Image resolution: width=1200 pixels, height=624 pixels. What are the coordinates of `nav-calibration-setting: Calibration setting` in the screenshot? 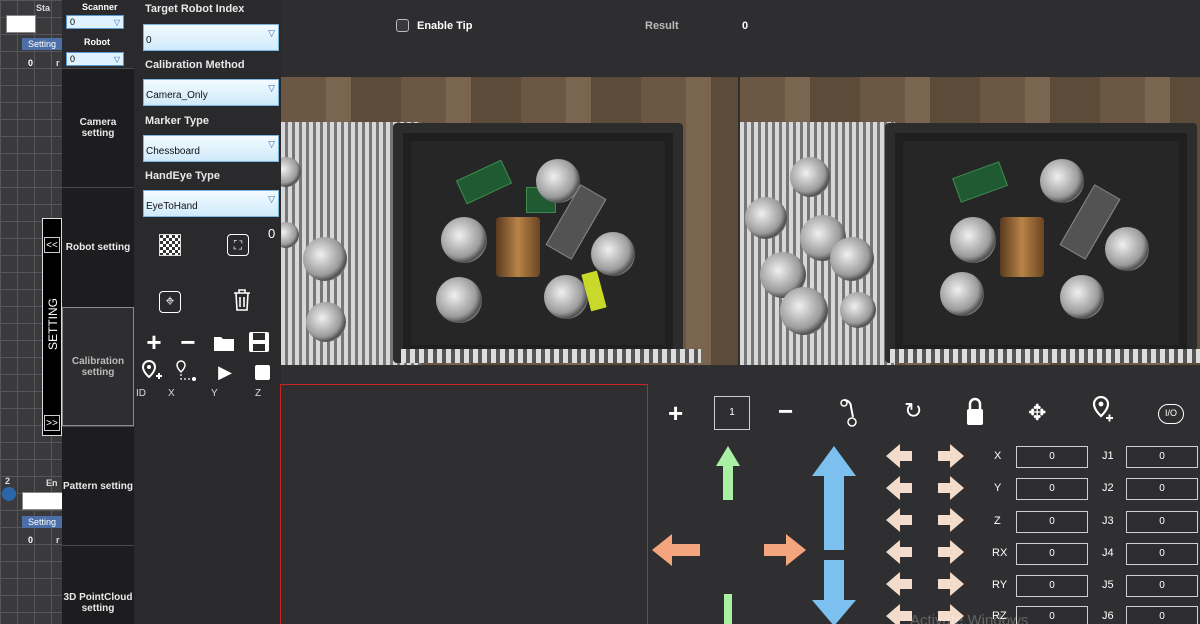 It's located at (98, 366).